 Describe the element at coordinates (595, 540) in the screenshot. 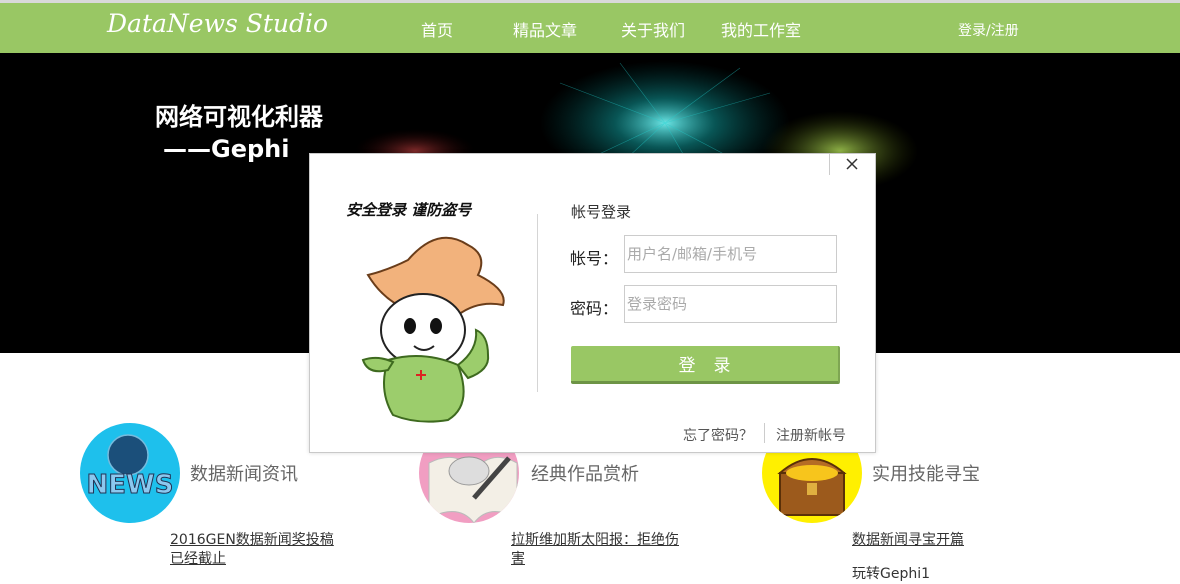

I see `works-link-1: 拉斯维加斯太阳报：拒绝伤` at that location.